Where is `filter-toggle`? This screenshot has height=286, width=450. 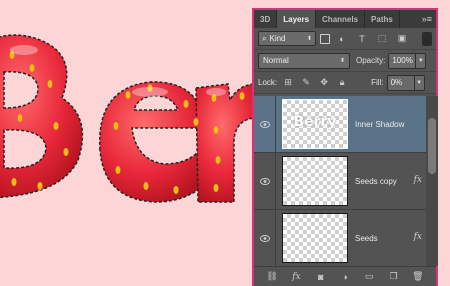 filter-toggle is located at coordinates (427, 38).